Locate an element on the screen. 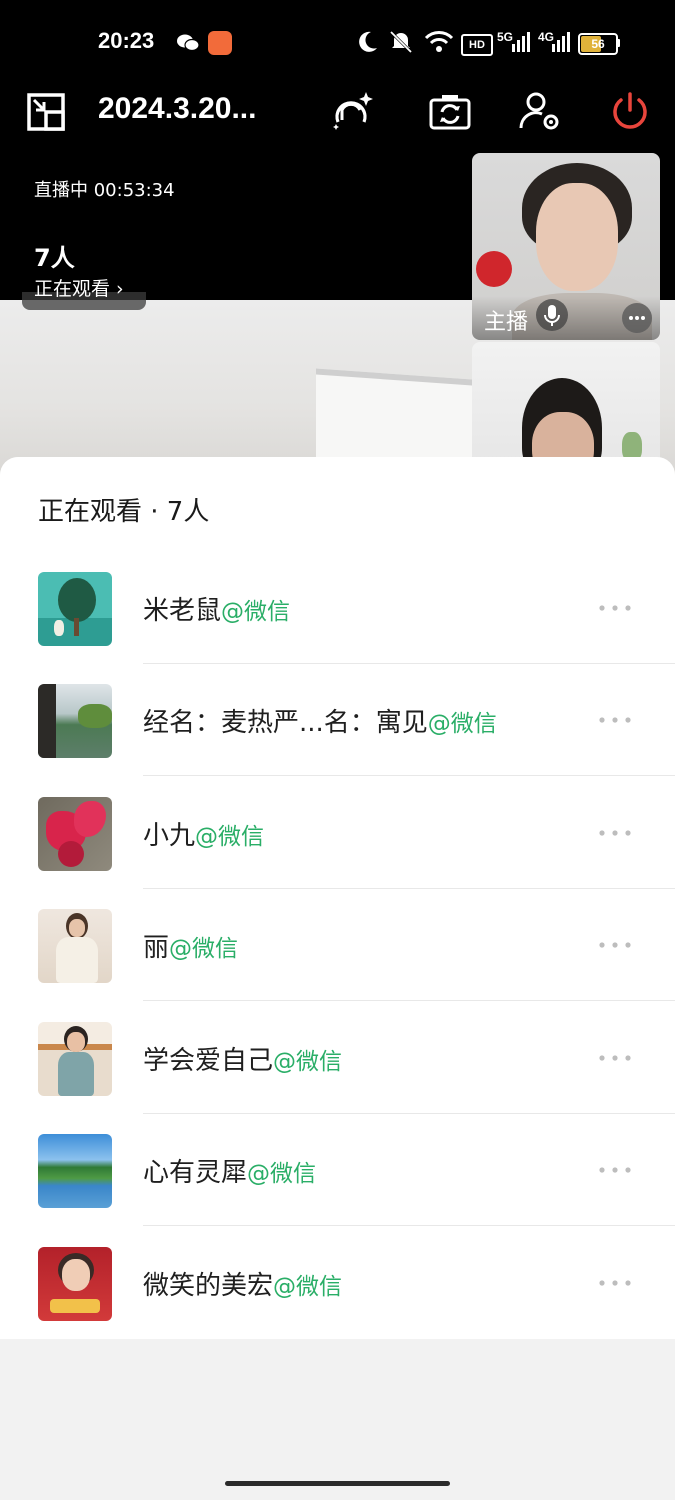  power-icon is located at coordinates (630, 112).